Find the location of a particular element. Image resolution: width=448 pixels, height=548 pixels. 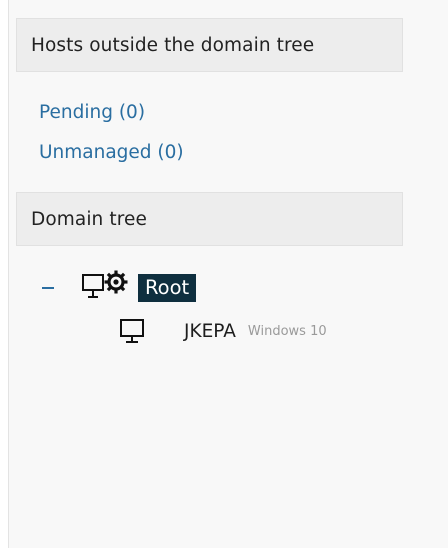

section-title-outside-domain: Hosts outside the domain tree is located at coordinates (173, 45).